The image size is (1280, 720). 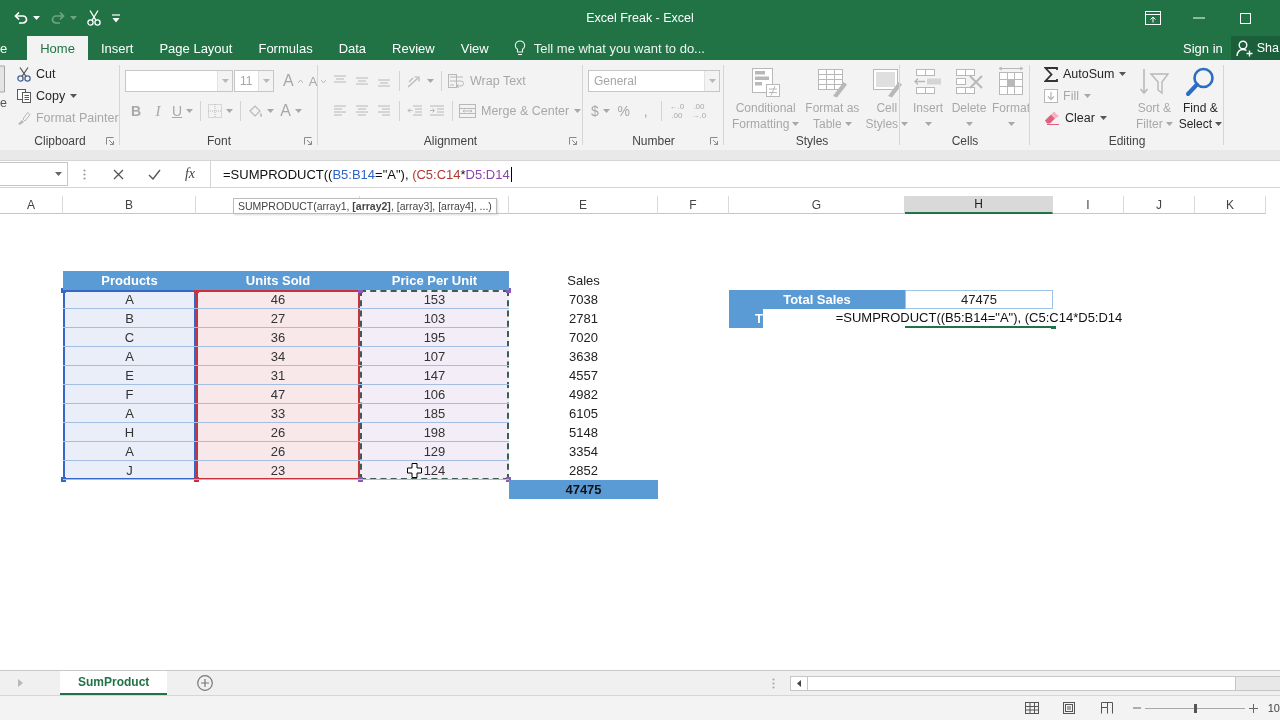 I want to click on sales-cell-text: 3638, so click(x=583, y=357).